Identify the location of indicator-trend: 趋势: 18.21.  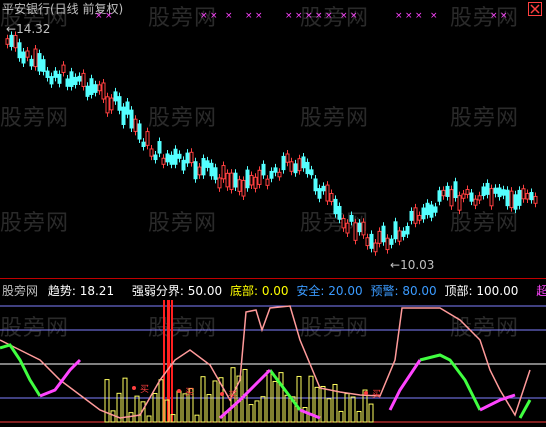
(81, 291).